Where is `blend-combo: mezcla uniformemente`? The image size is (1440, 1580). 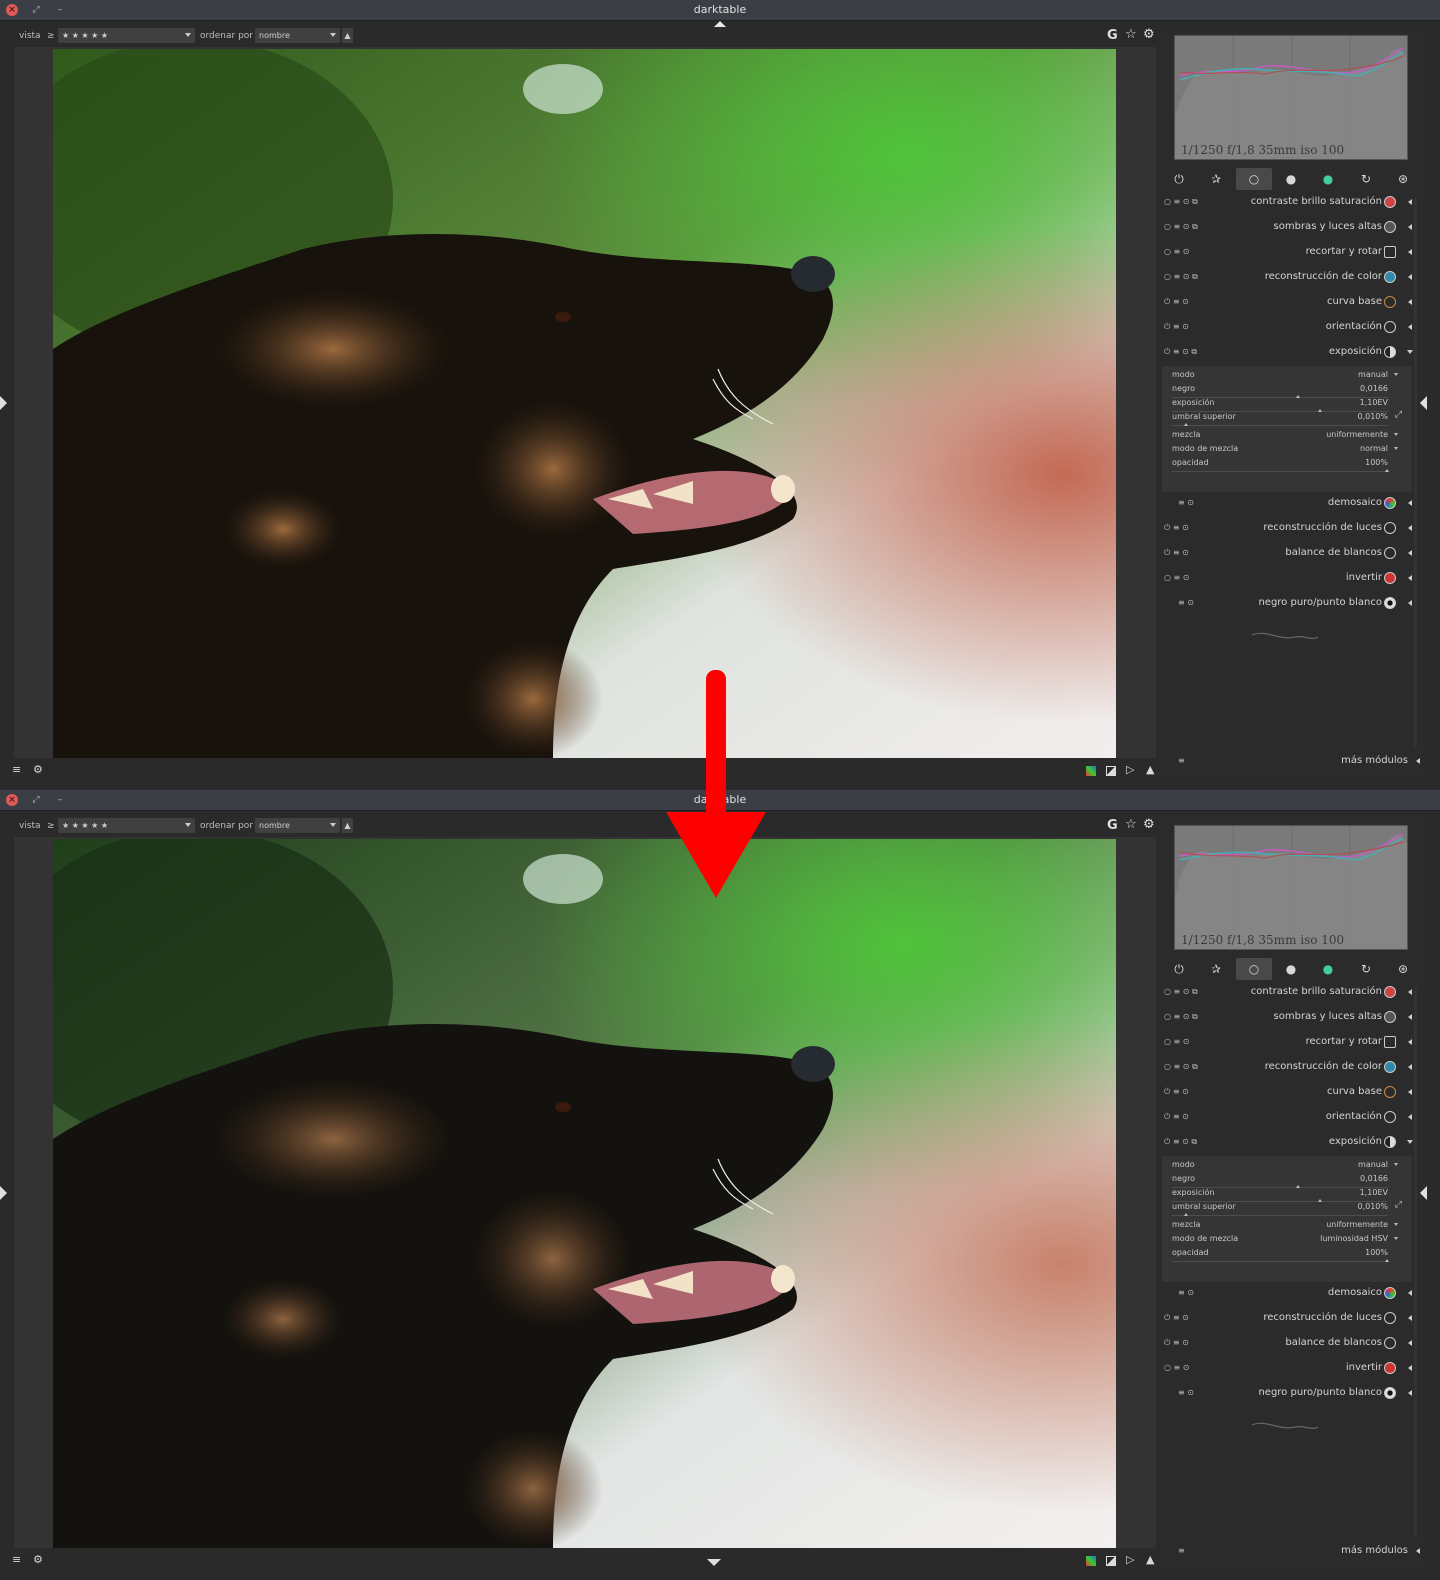
blend-combo: mezcla uniformemente is located at coordinates (1286, 437).